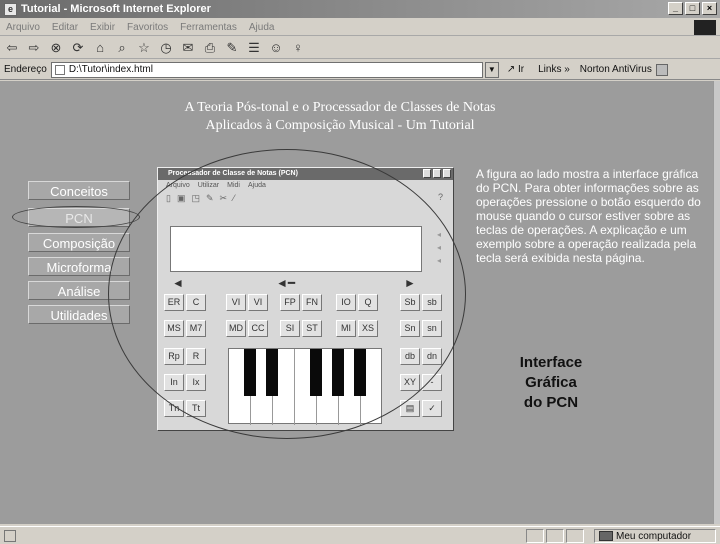  I want to click on nav-microforma: Microforma, so click(79, 266).